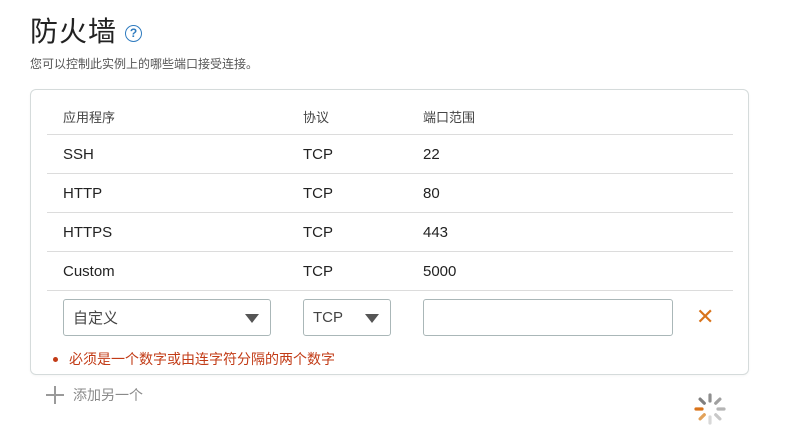 The height and width of the screenshot is (433, 785). I want to click on port-range-input, so click(548, 317).